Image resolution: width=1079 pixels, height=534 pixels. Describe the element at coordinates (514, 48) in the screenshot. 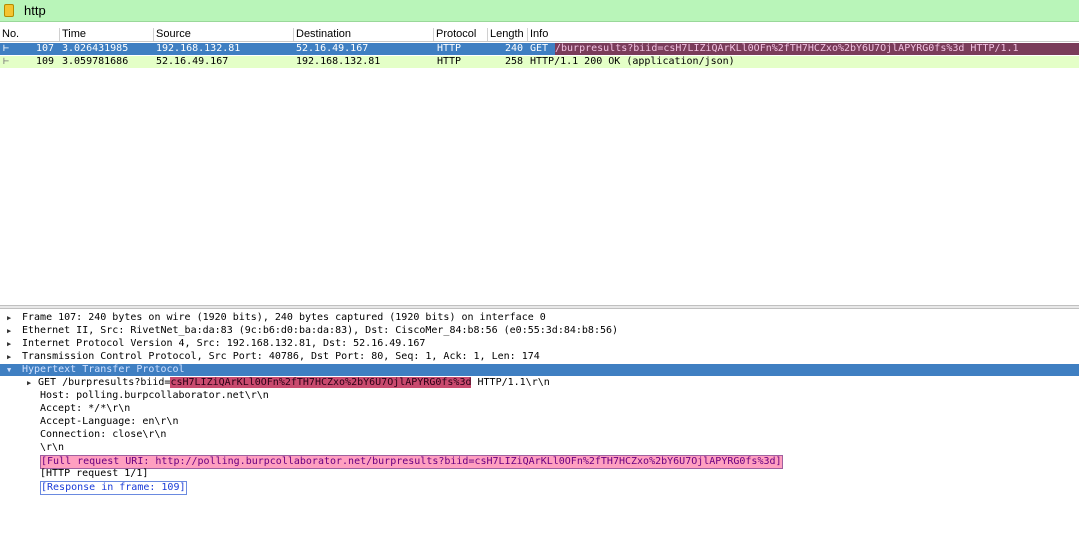

I see `packet-length: 240` at that location.